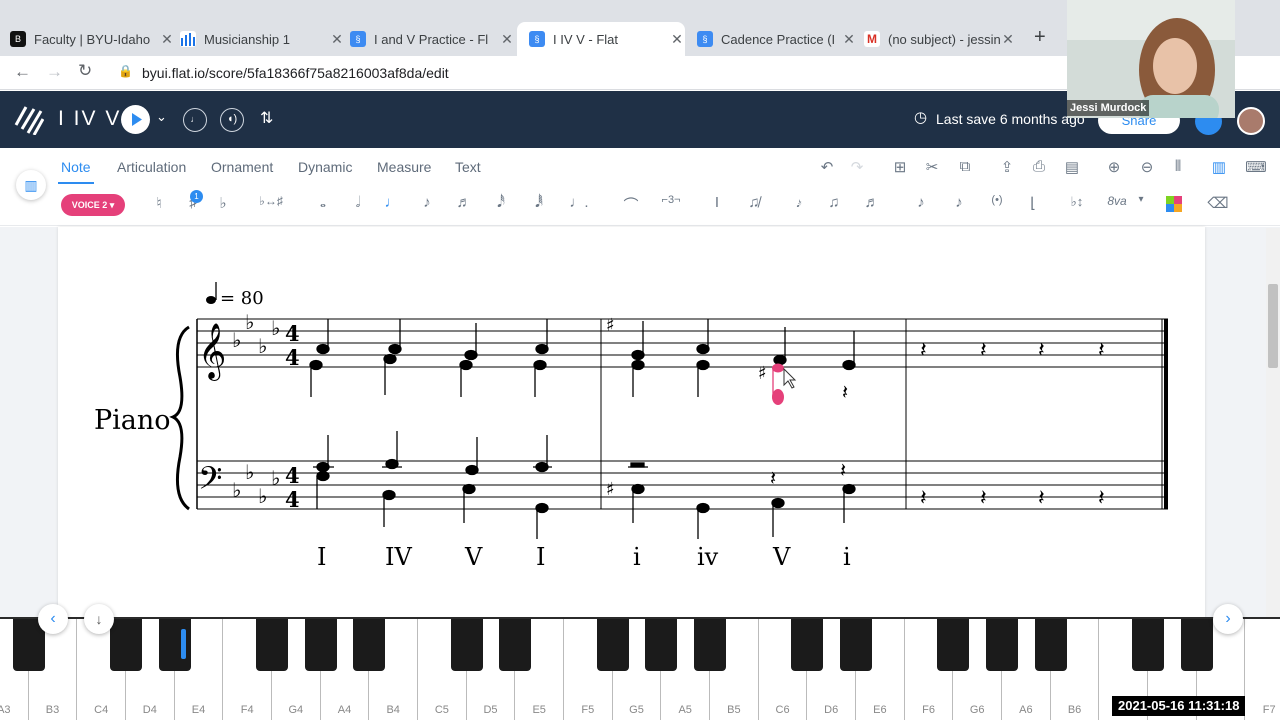 This screenshot has height=720, width=1280. Describe the element at coordinates (1040, 37) in the screenshot. I see `new-tab-button: +` at that location.